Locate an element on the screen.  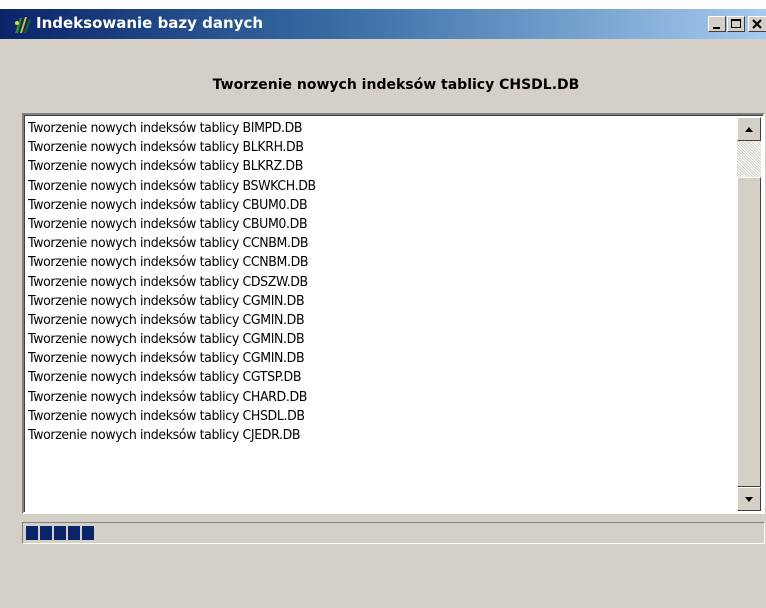
maximize-button is located at coordinates (736, 24).